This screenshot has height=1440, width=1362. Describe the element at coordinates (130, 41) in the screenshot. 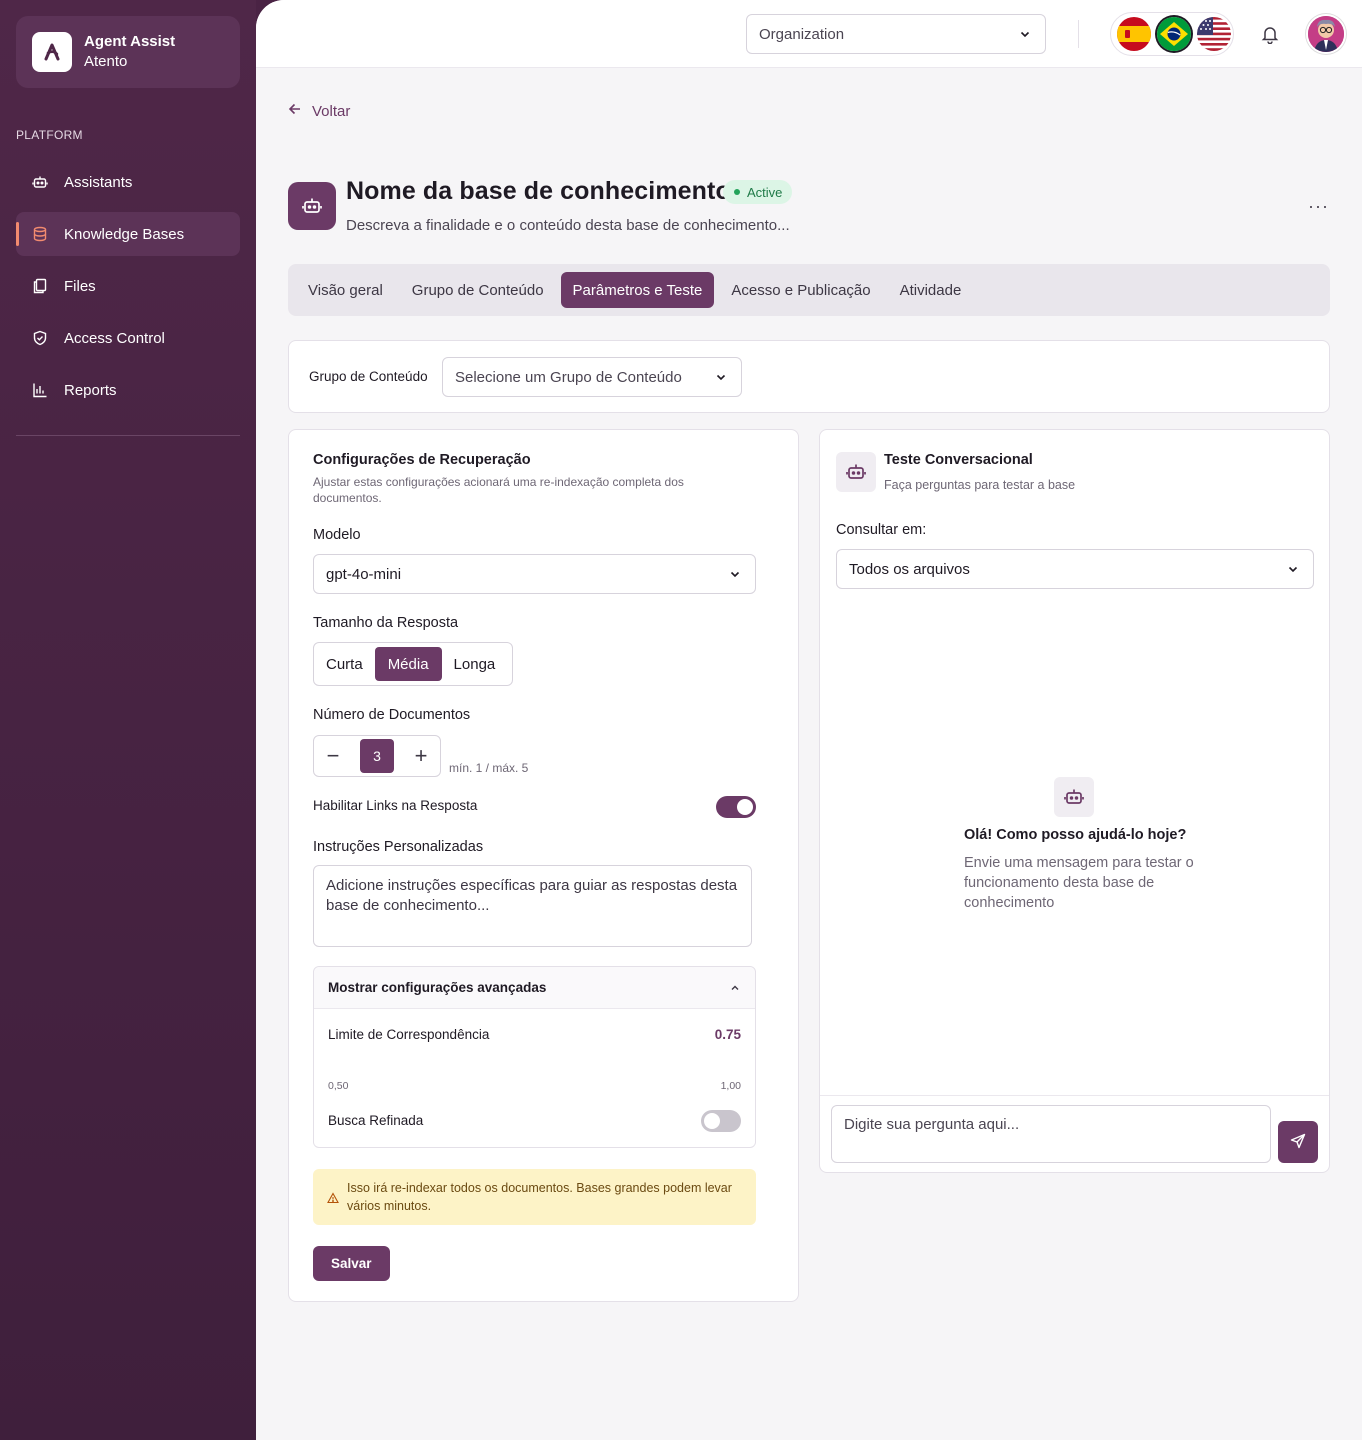

I see `brand-title: Agent Assist` at that location.